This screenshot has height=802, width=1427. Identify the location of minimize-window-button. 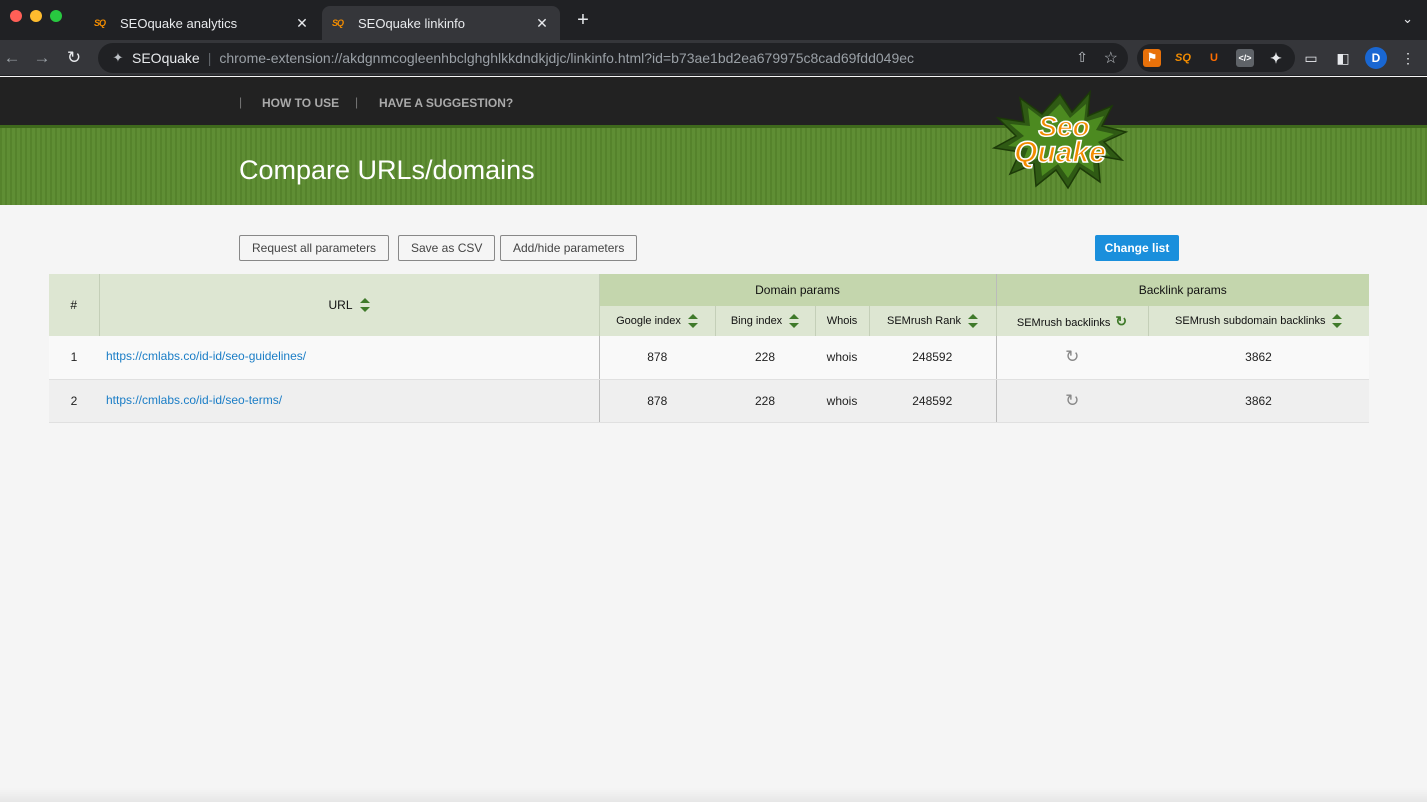
(36, 16).